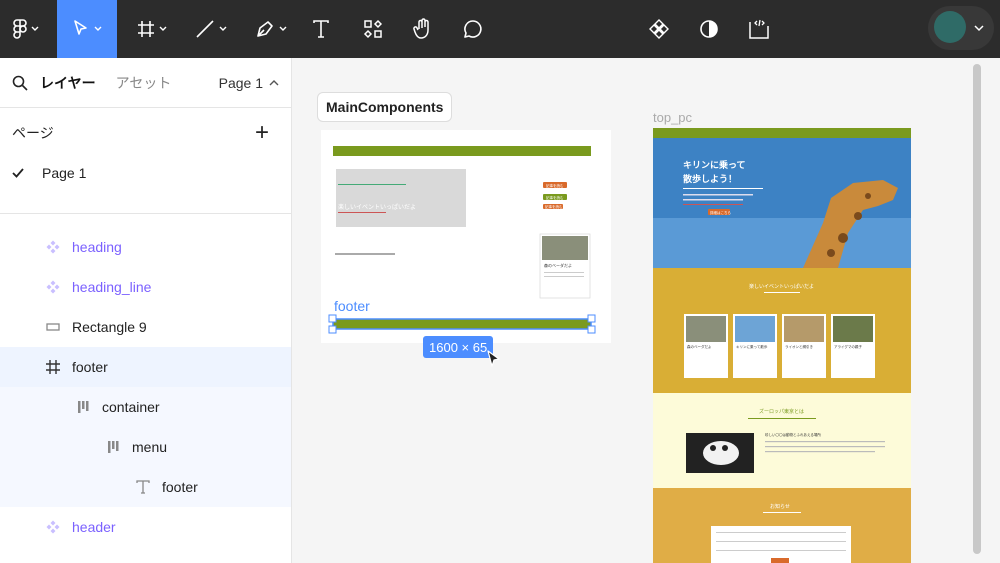 The height and width of the screenshot is (563, 1000). Describe the element at coordinates (262, 133) in the screenshot. I see `add-page-button: +` at that location.